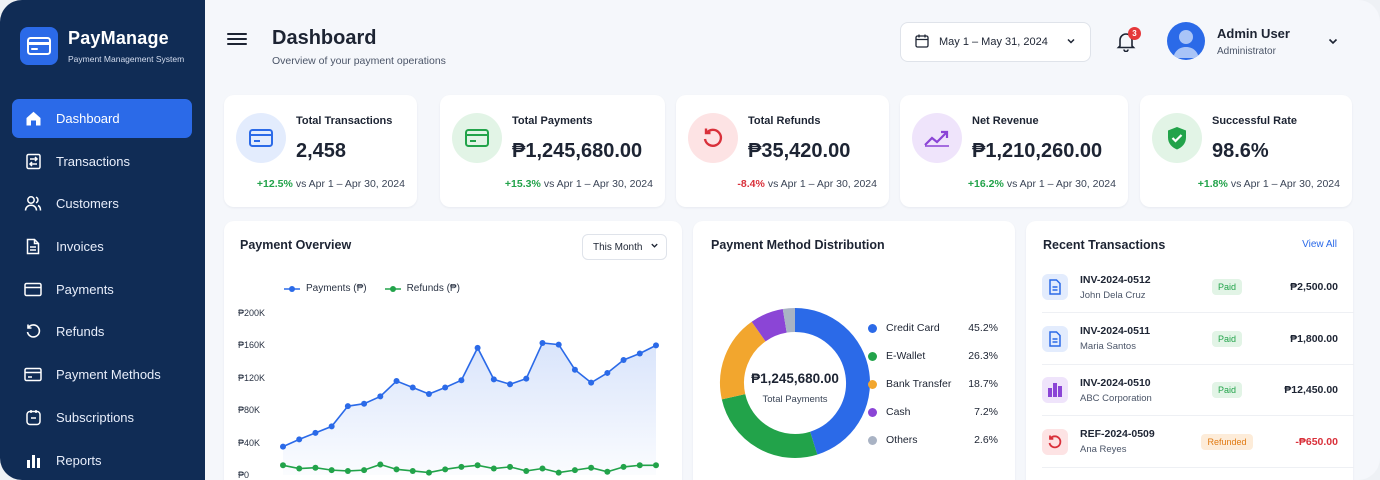 The height and width of the screenshot is (480, 1380). I want to click on sidebar-item-refunds: Refunds, so click(102, 331).